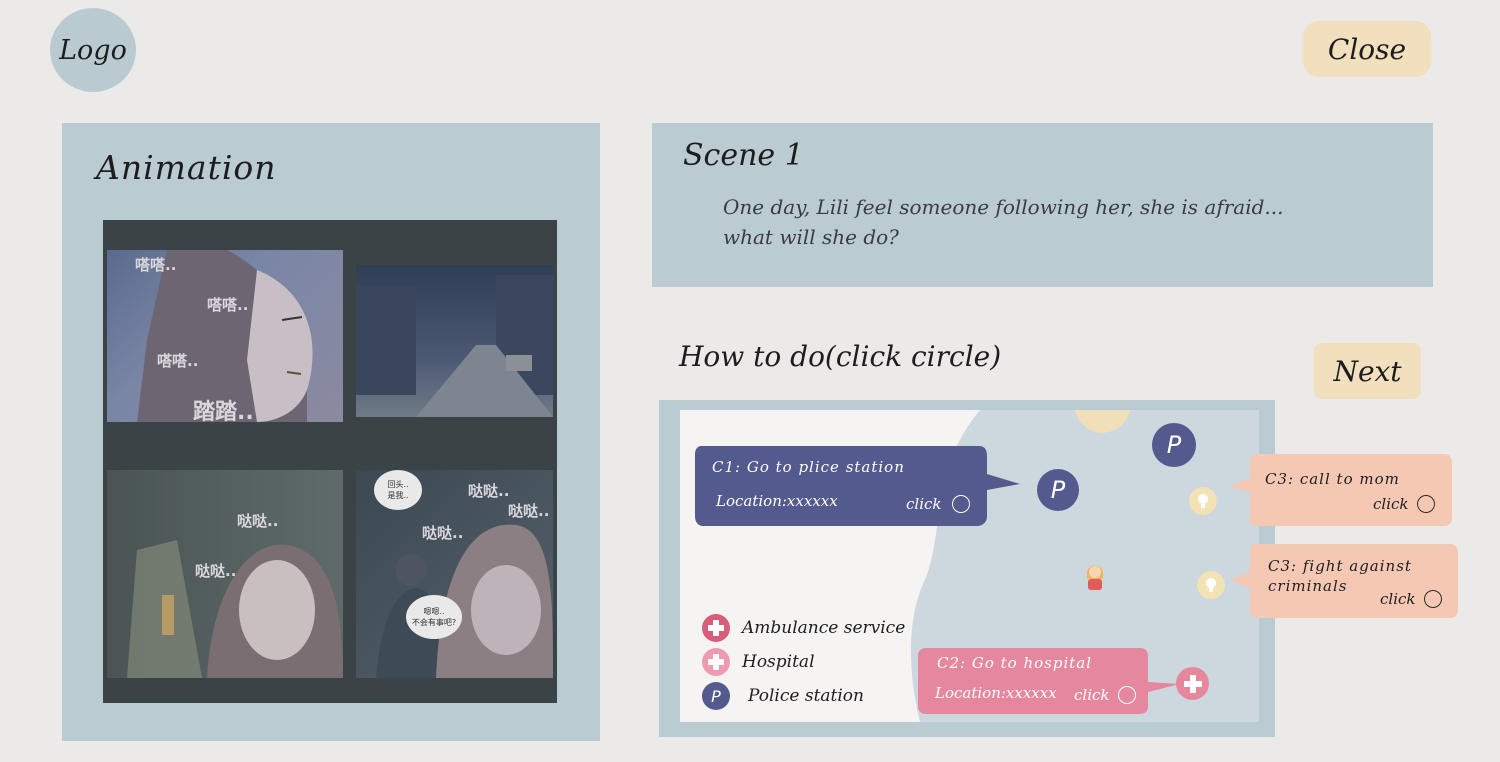 This screenshot has height=762, width=1500. What do you see at coordinates (1192, 683) in the screenshot?
I see `hospital-pin` at bounding box center [1192, 683].